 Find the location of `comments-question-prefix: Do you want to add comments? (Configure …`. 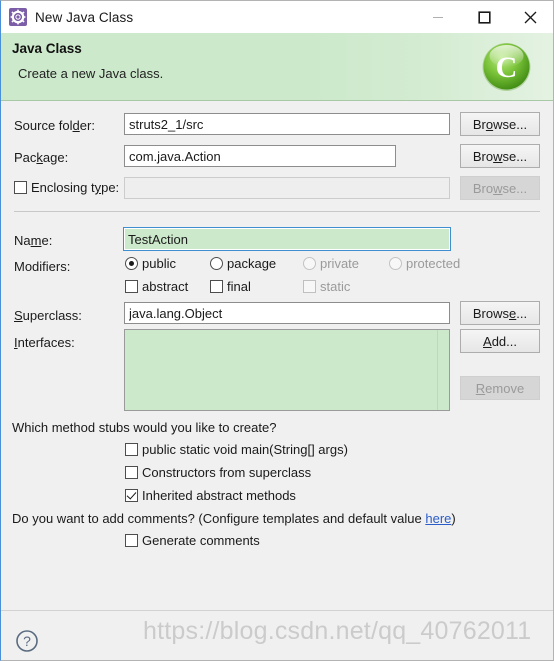

comments-question-prefix: Do you want to add comments? (Configure … is located at coordinates (219, 518).